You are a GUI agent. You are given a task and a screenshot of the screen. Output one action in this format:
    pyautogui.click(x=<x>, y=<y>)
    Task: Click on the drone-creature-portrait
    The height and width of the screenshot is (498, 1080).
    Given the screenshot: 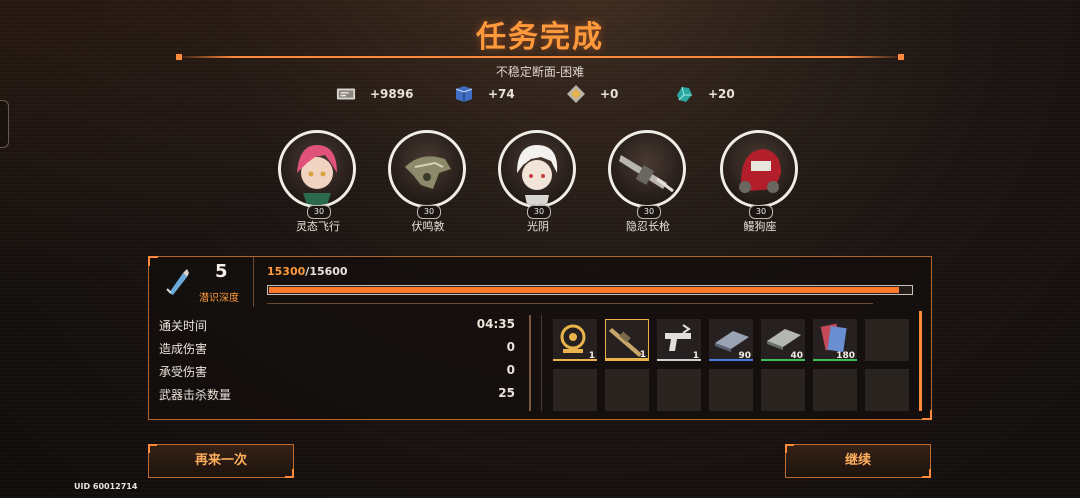 What is the action you would take?
    pyautogui.click(x=427, y=169)
    